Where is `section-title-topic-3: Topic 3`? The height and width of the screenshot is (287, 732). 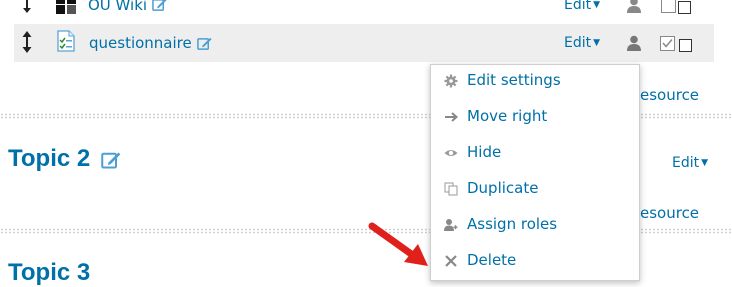
section-title-topic-3: Topic 3 is located at coordinates (49, 273).